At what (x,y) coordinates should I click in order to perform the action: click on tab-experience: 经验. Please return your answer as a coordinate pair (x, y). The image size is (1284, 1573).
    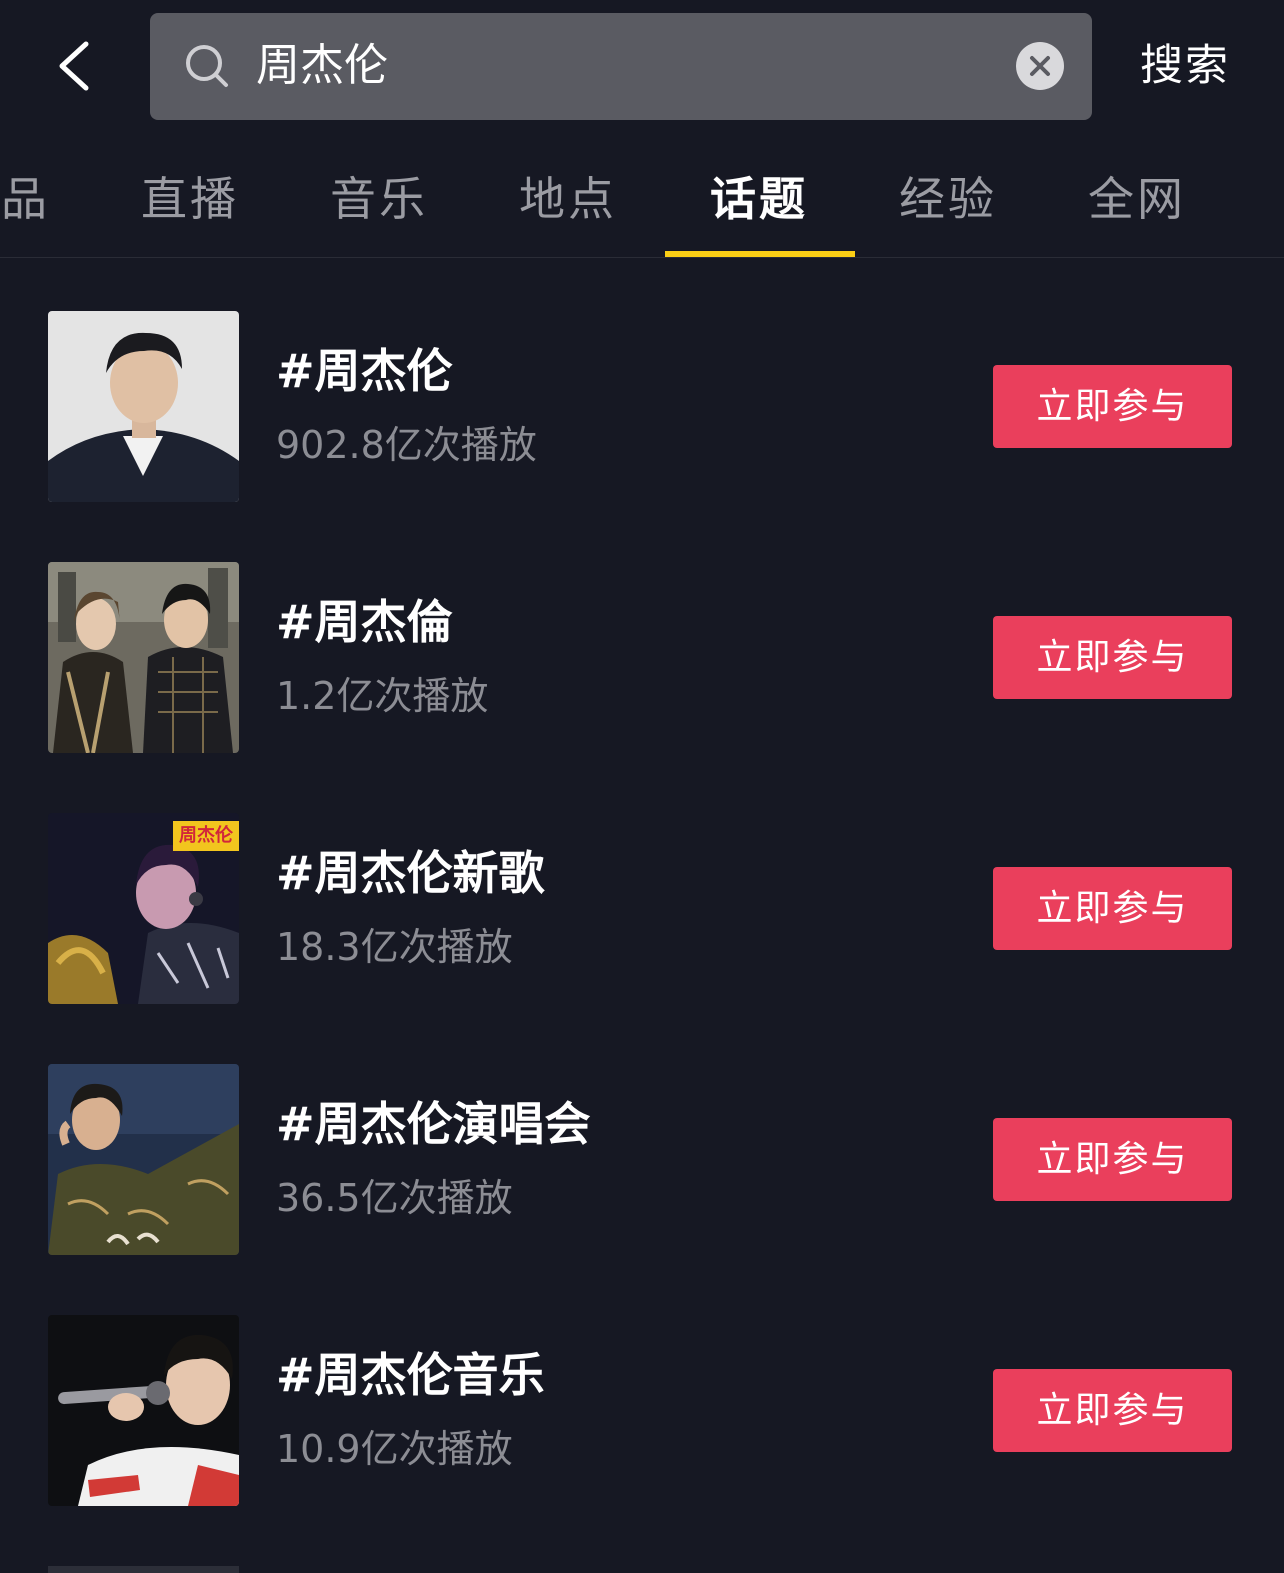
    Looking at the image, I should click on (948, 199).